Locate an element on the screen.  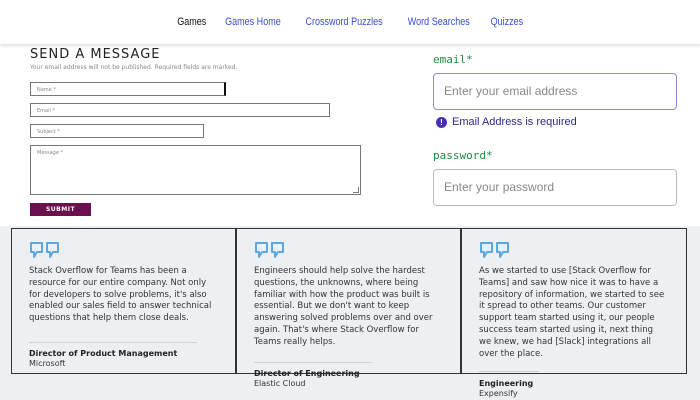
email-error-message: ! Email Address is required is located at coordinates (506, 122).